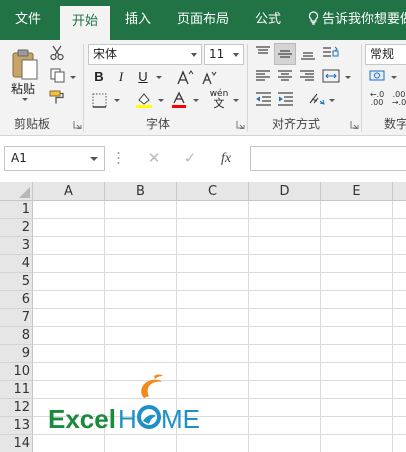  I want to click on row-header: 7, so click(16, 318).